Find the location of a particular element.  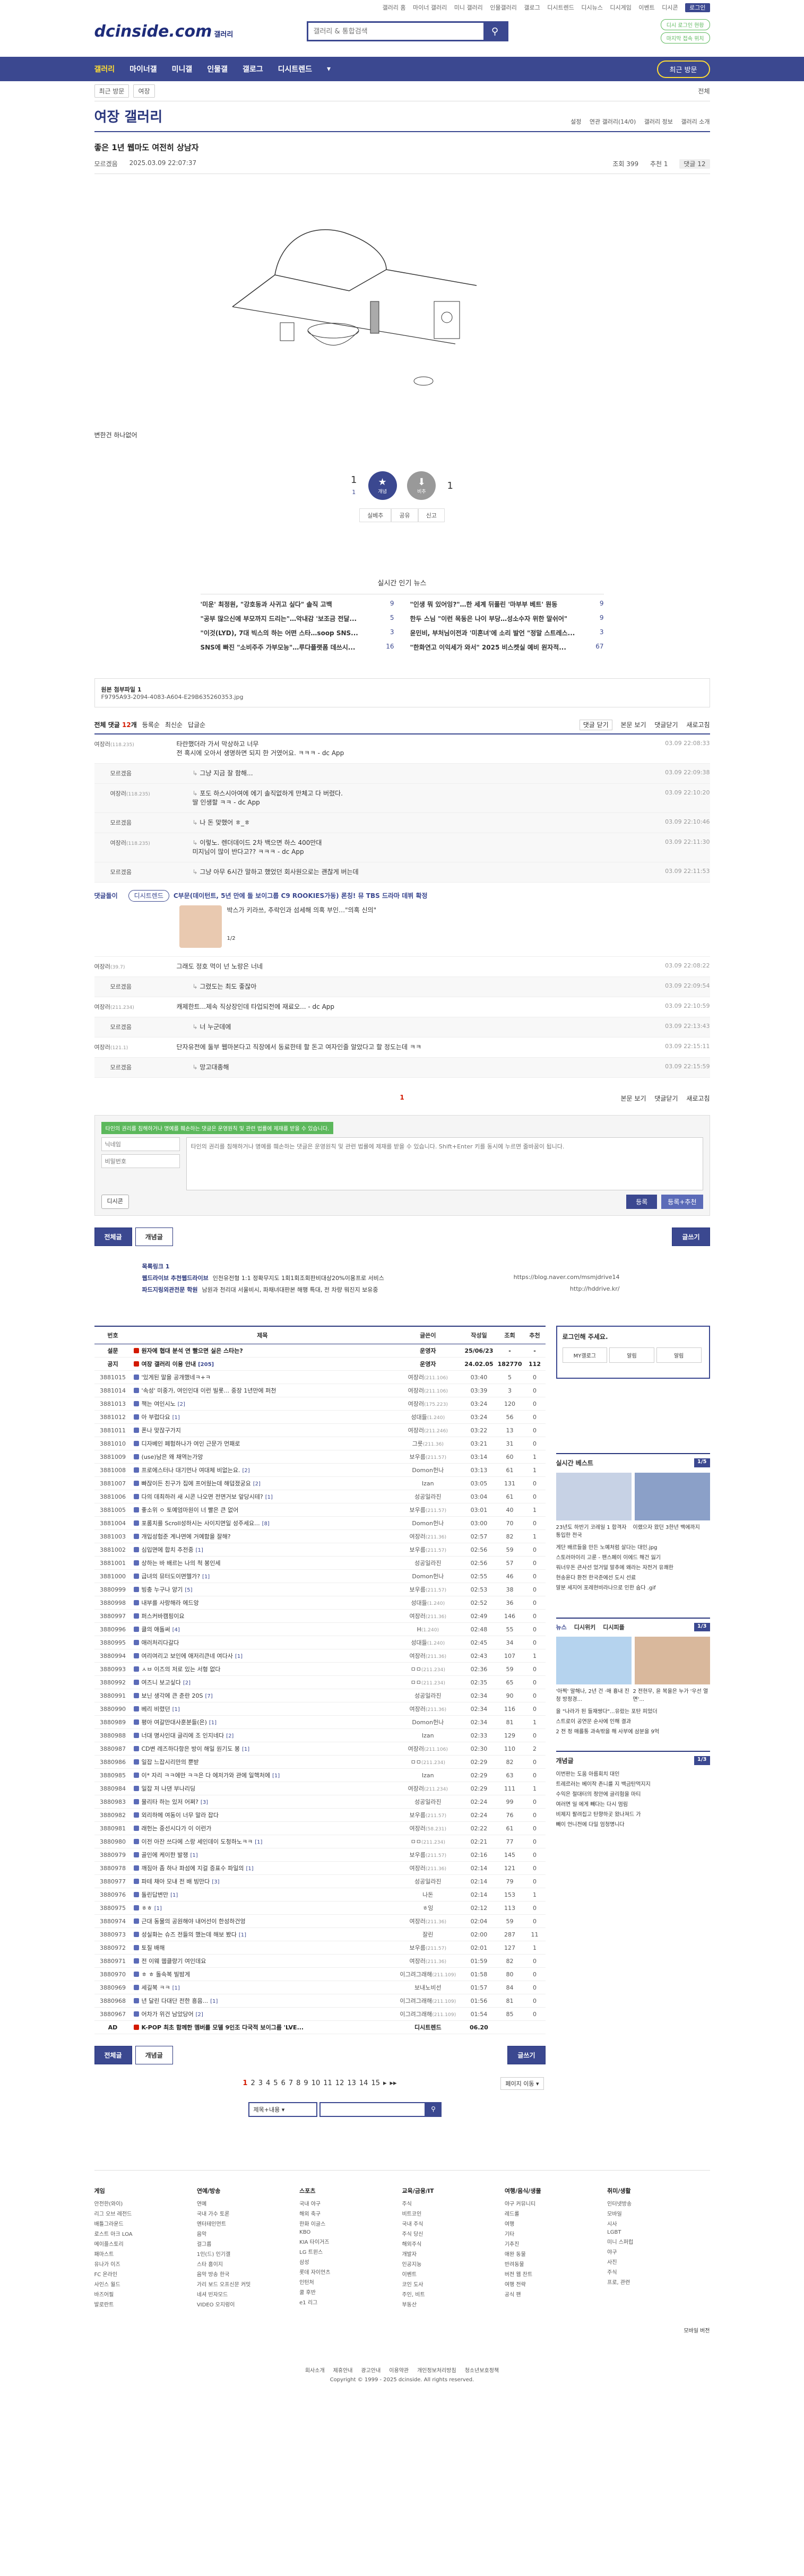

post-writer-cell: Domon헌나 is located at coordinates (428, 1523).